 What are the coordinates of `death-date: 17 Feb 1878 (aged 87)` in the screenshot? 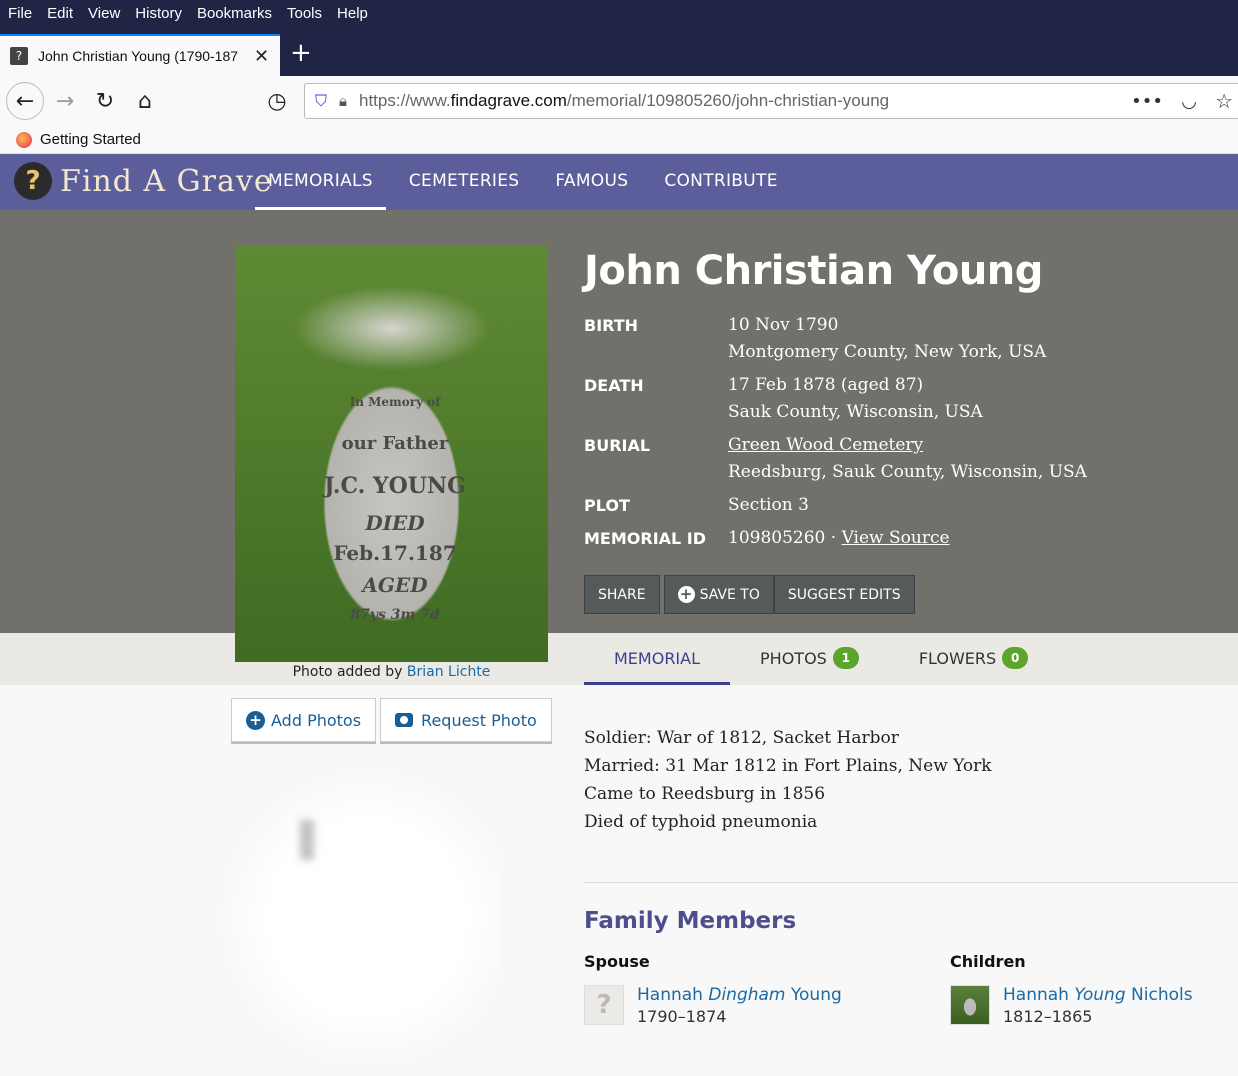 It's located at (826, 385).